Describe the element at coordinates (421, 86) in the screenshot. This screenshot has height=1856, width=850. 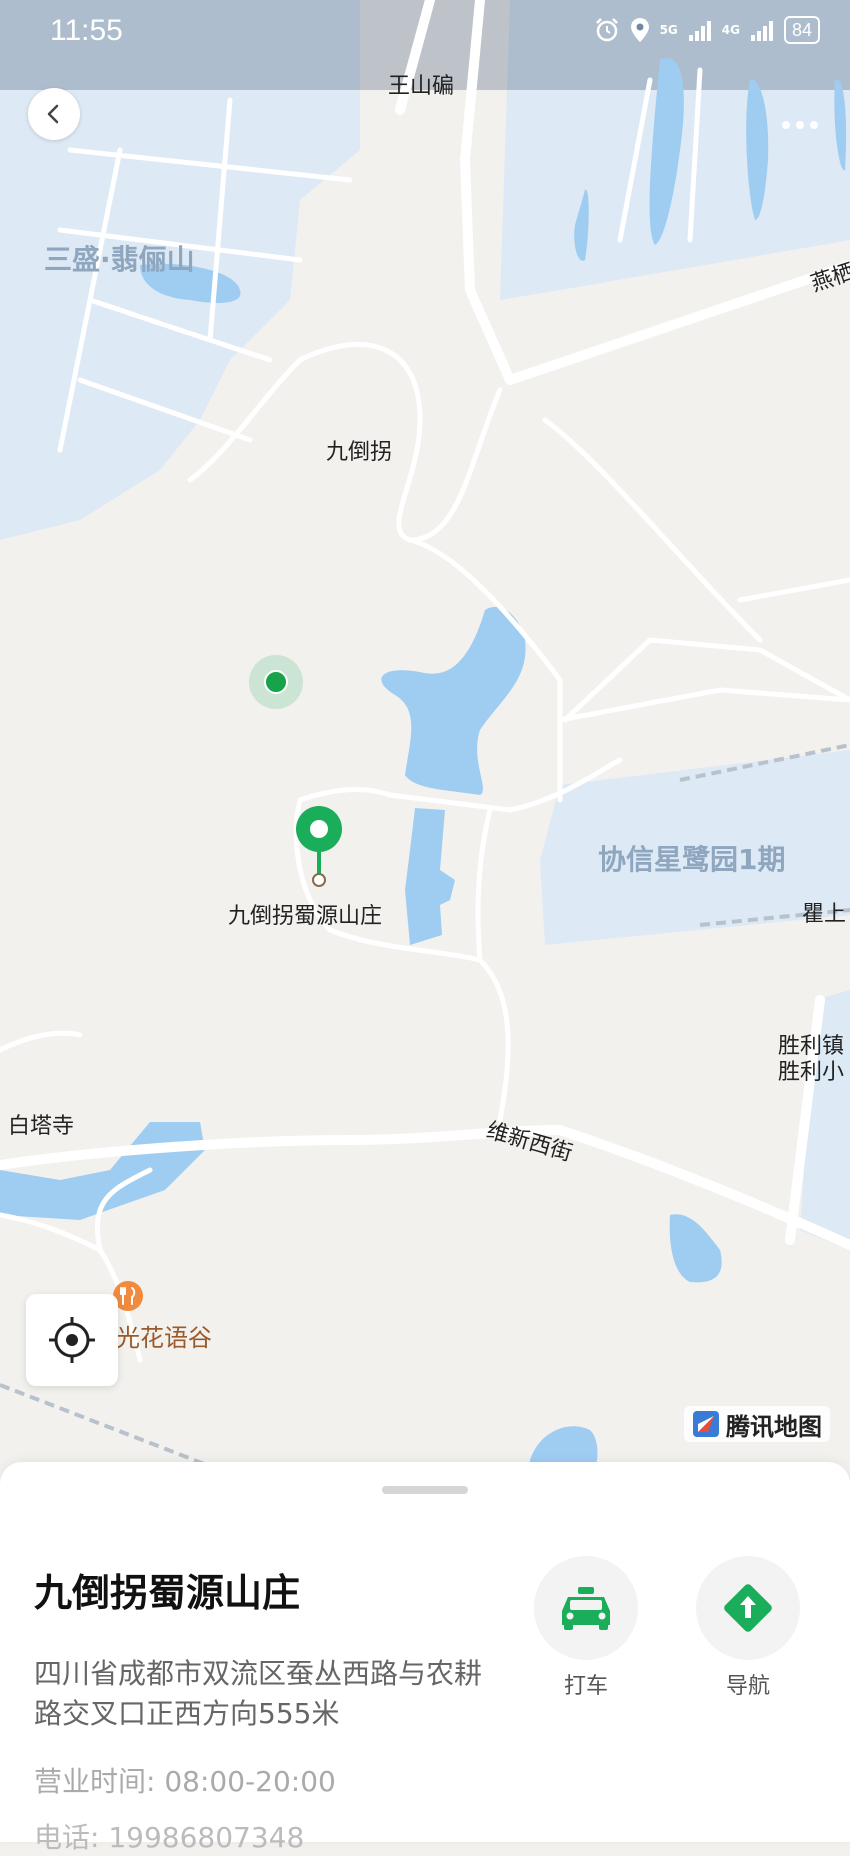
I see `map-label-wangshanbei: 王山碥` at that location.